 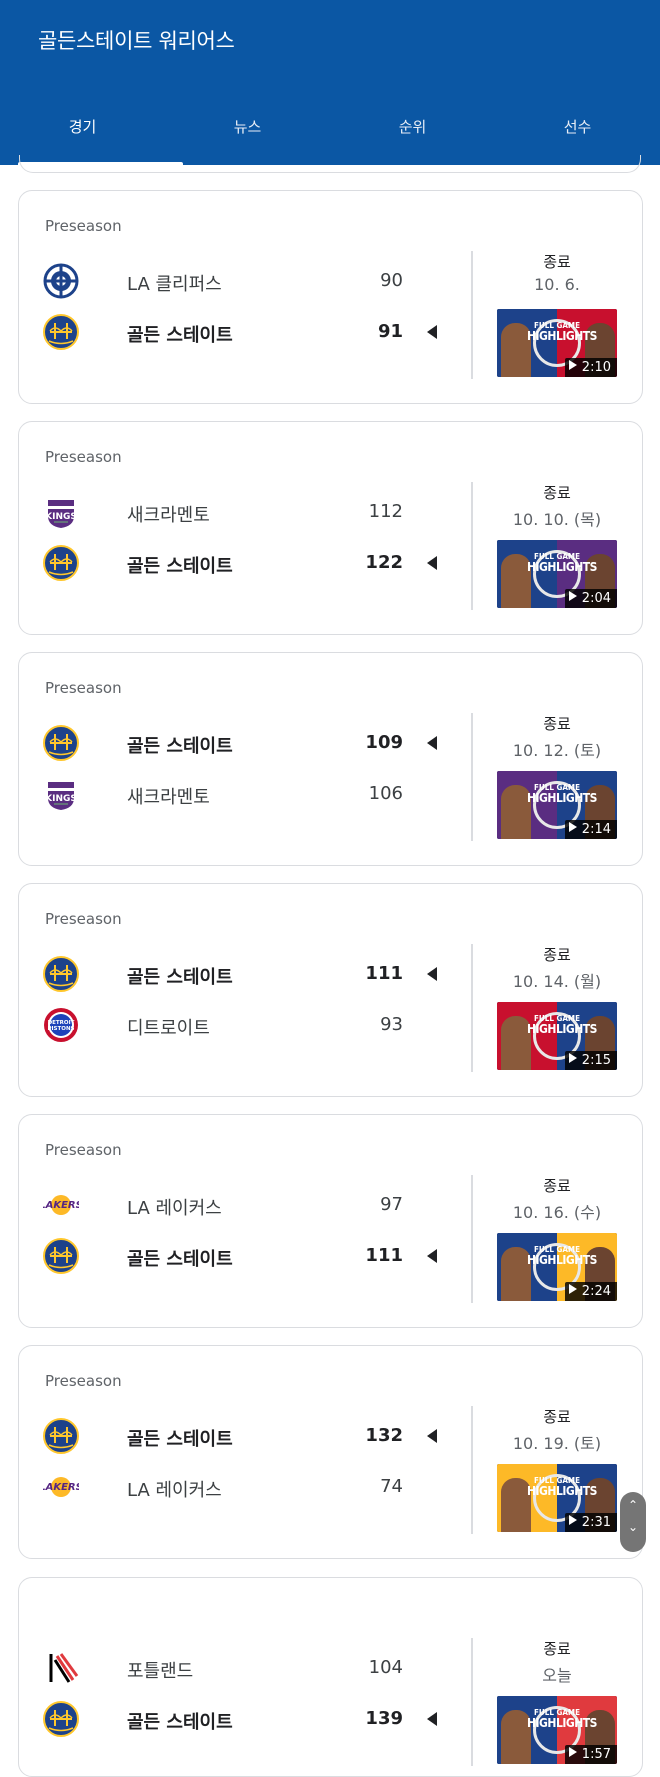 I want to click on game-date: 10. 10. (목), so click(x=557, y=519).